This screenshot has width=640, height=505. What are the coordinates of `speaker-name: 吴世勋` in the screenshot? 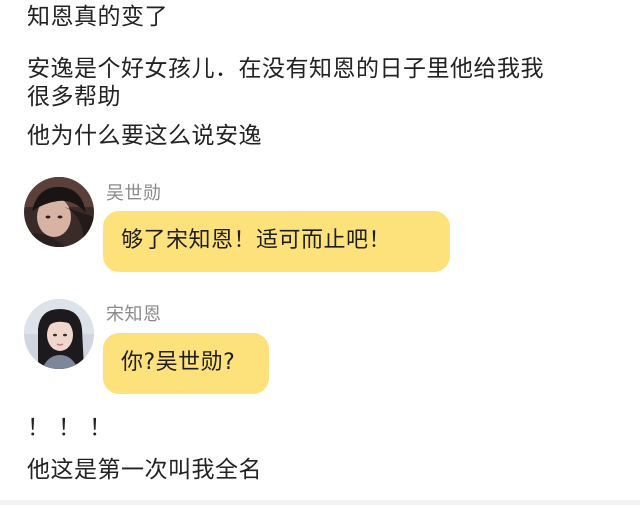 It's located at (134, 193).